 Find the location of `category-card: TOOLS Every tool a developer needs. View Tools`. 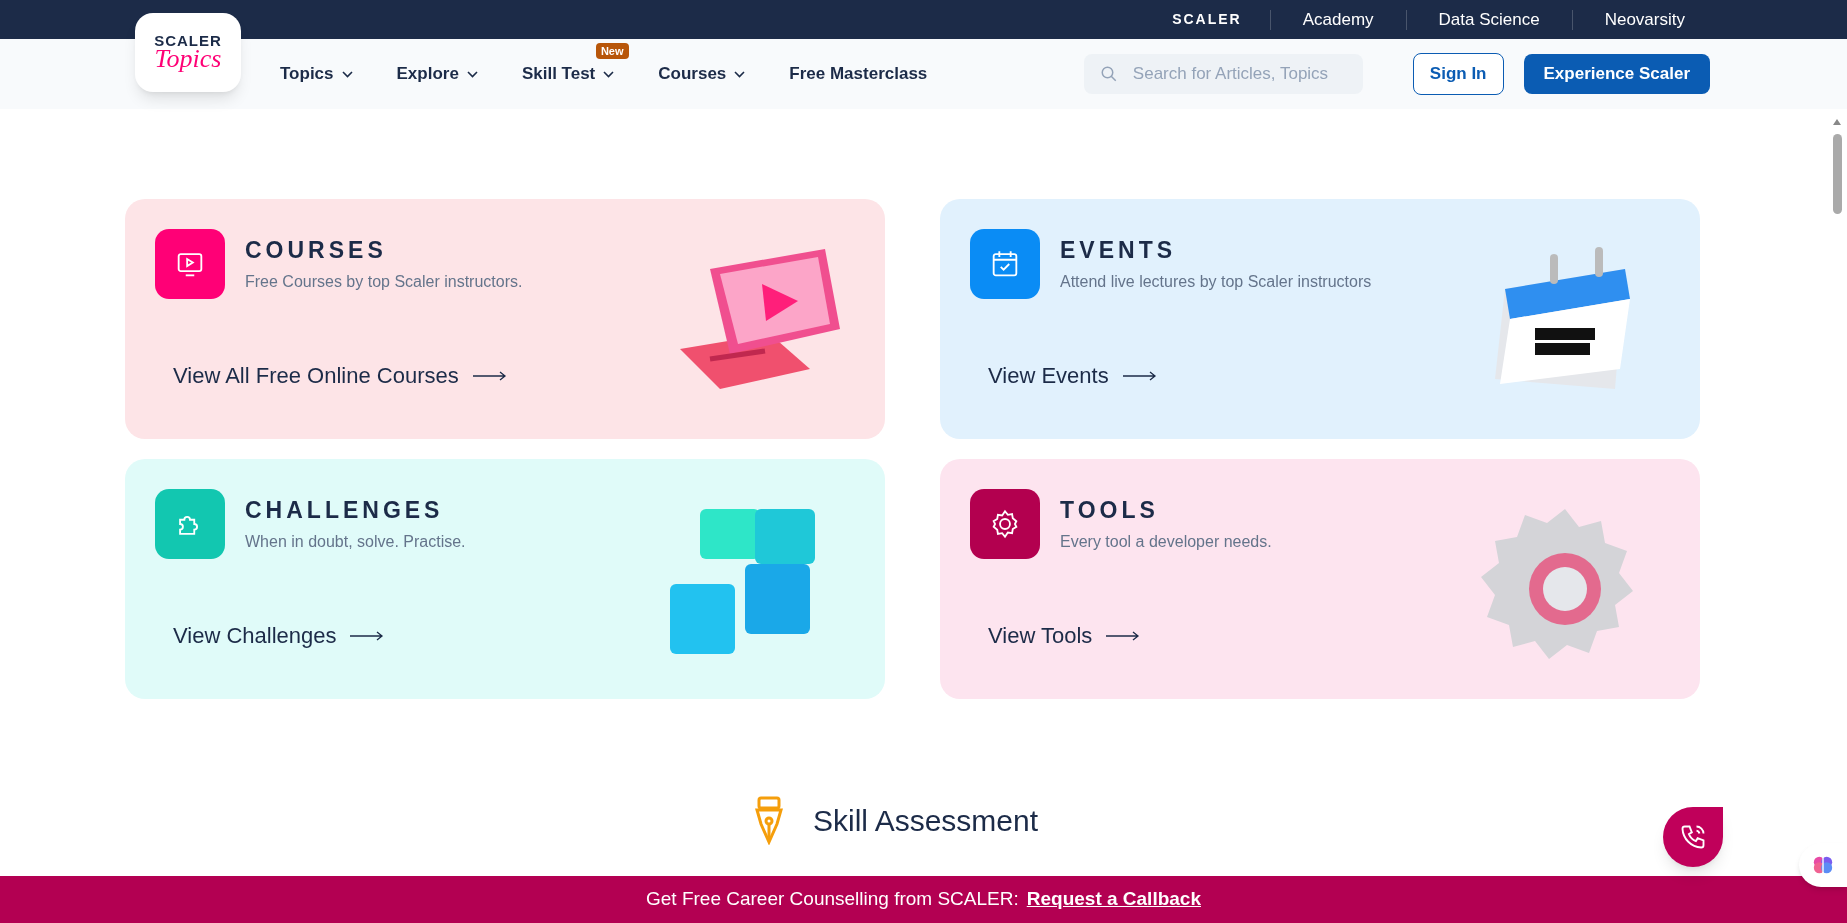

category-card: TOOLS Every tool a developer needs. View Tools is located at coordinates (1320, 579).